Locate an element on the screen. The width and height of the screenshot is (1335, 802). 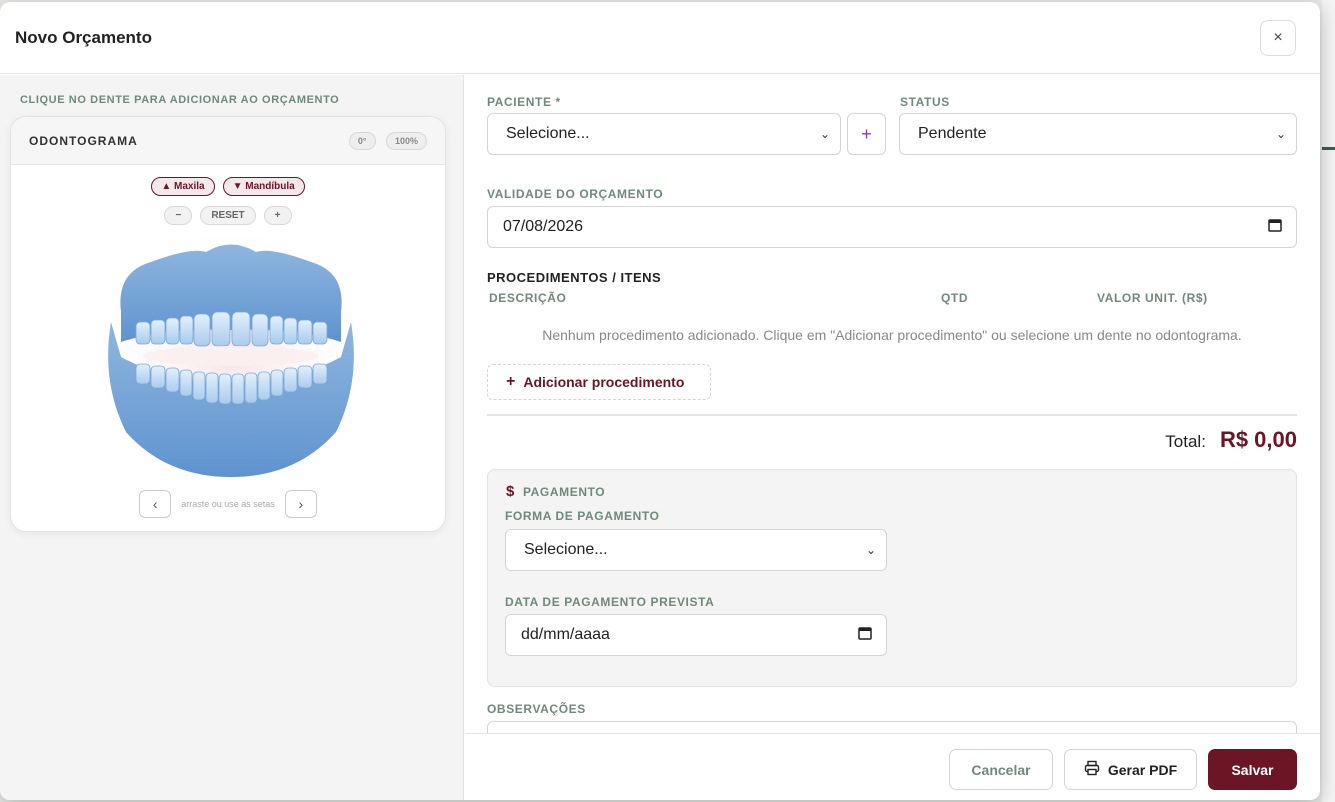
column-description: DESCRIÇÃO is located at coordinates (528, 298).